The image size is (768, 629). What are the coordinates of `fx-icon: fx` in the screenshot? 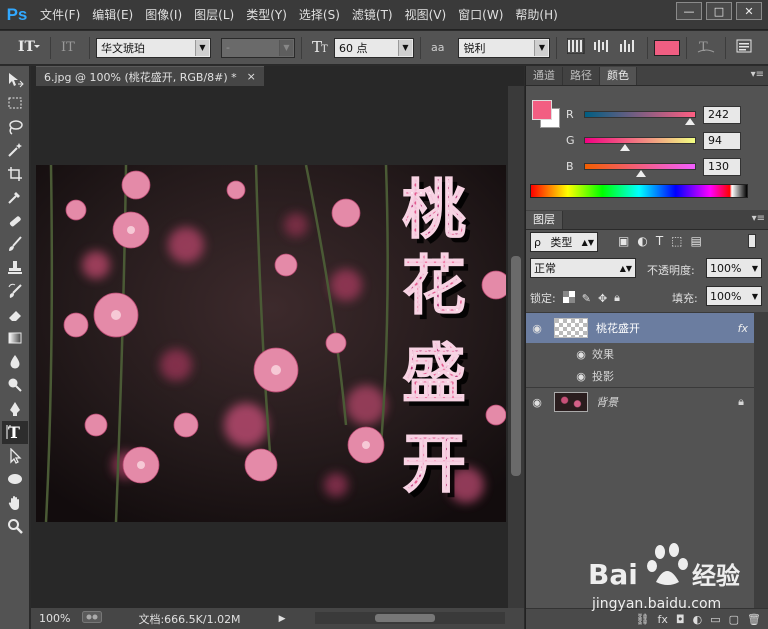 It's located at (743, 328).